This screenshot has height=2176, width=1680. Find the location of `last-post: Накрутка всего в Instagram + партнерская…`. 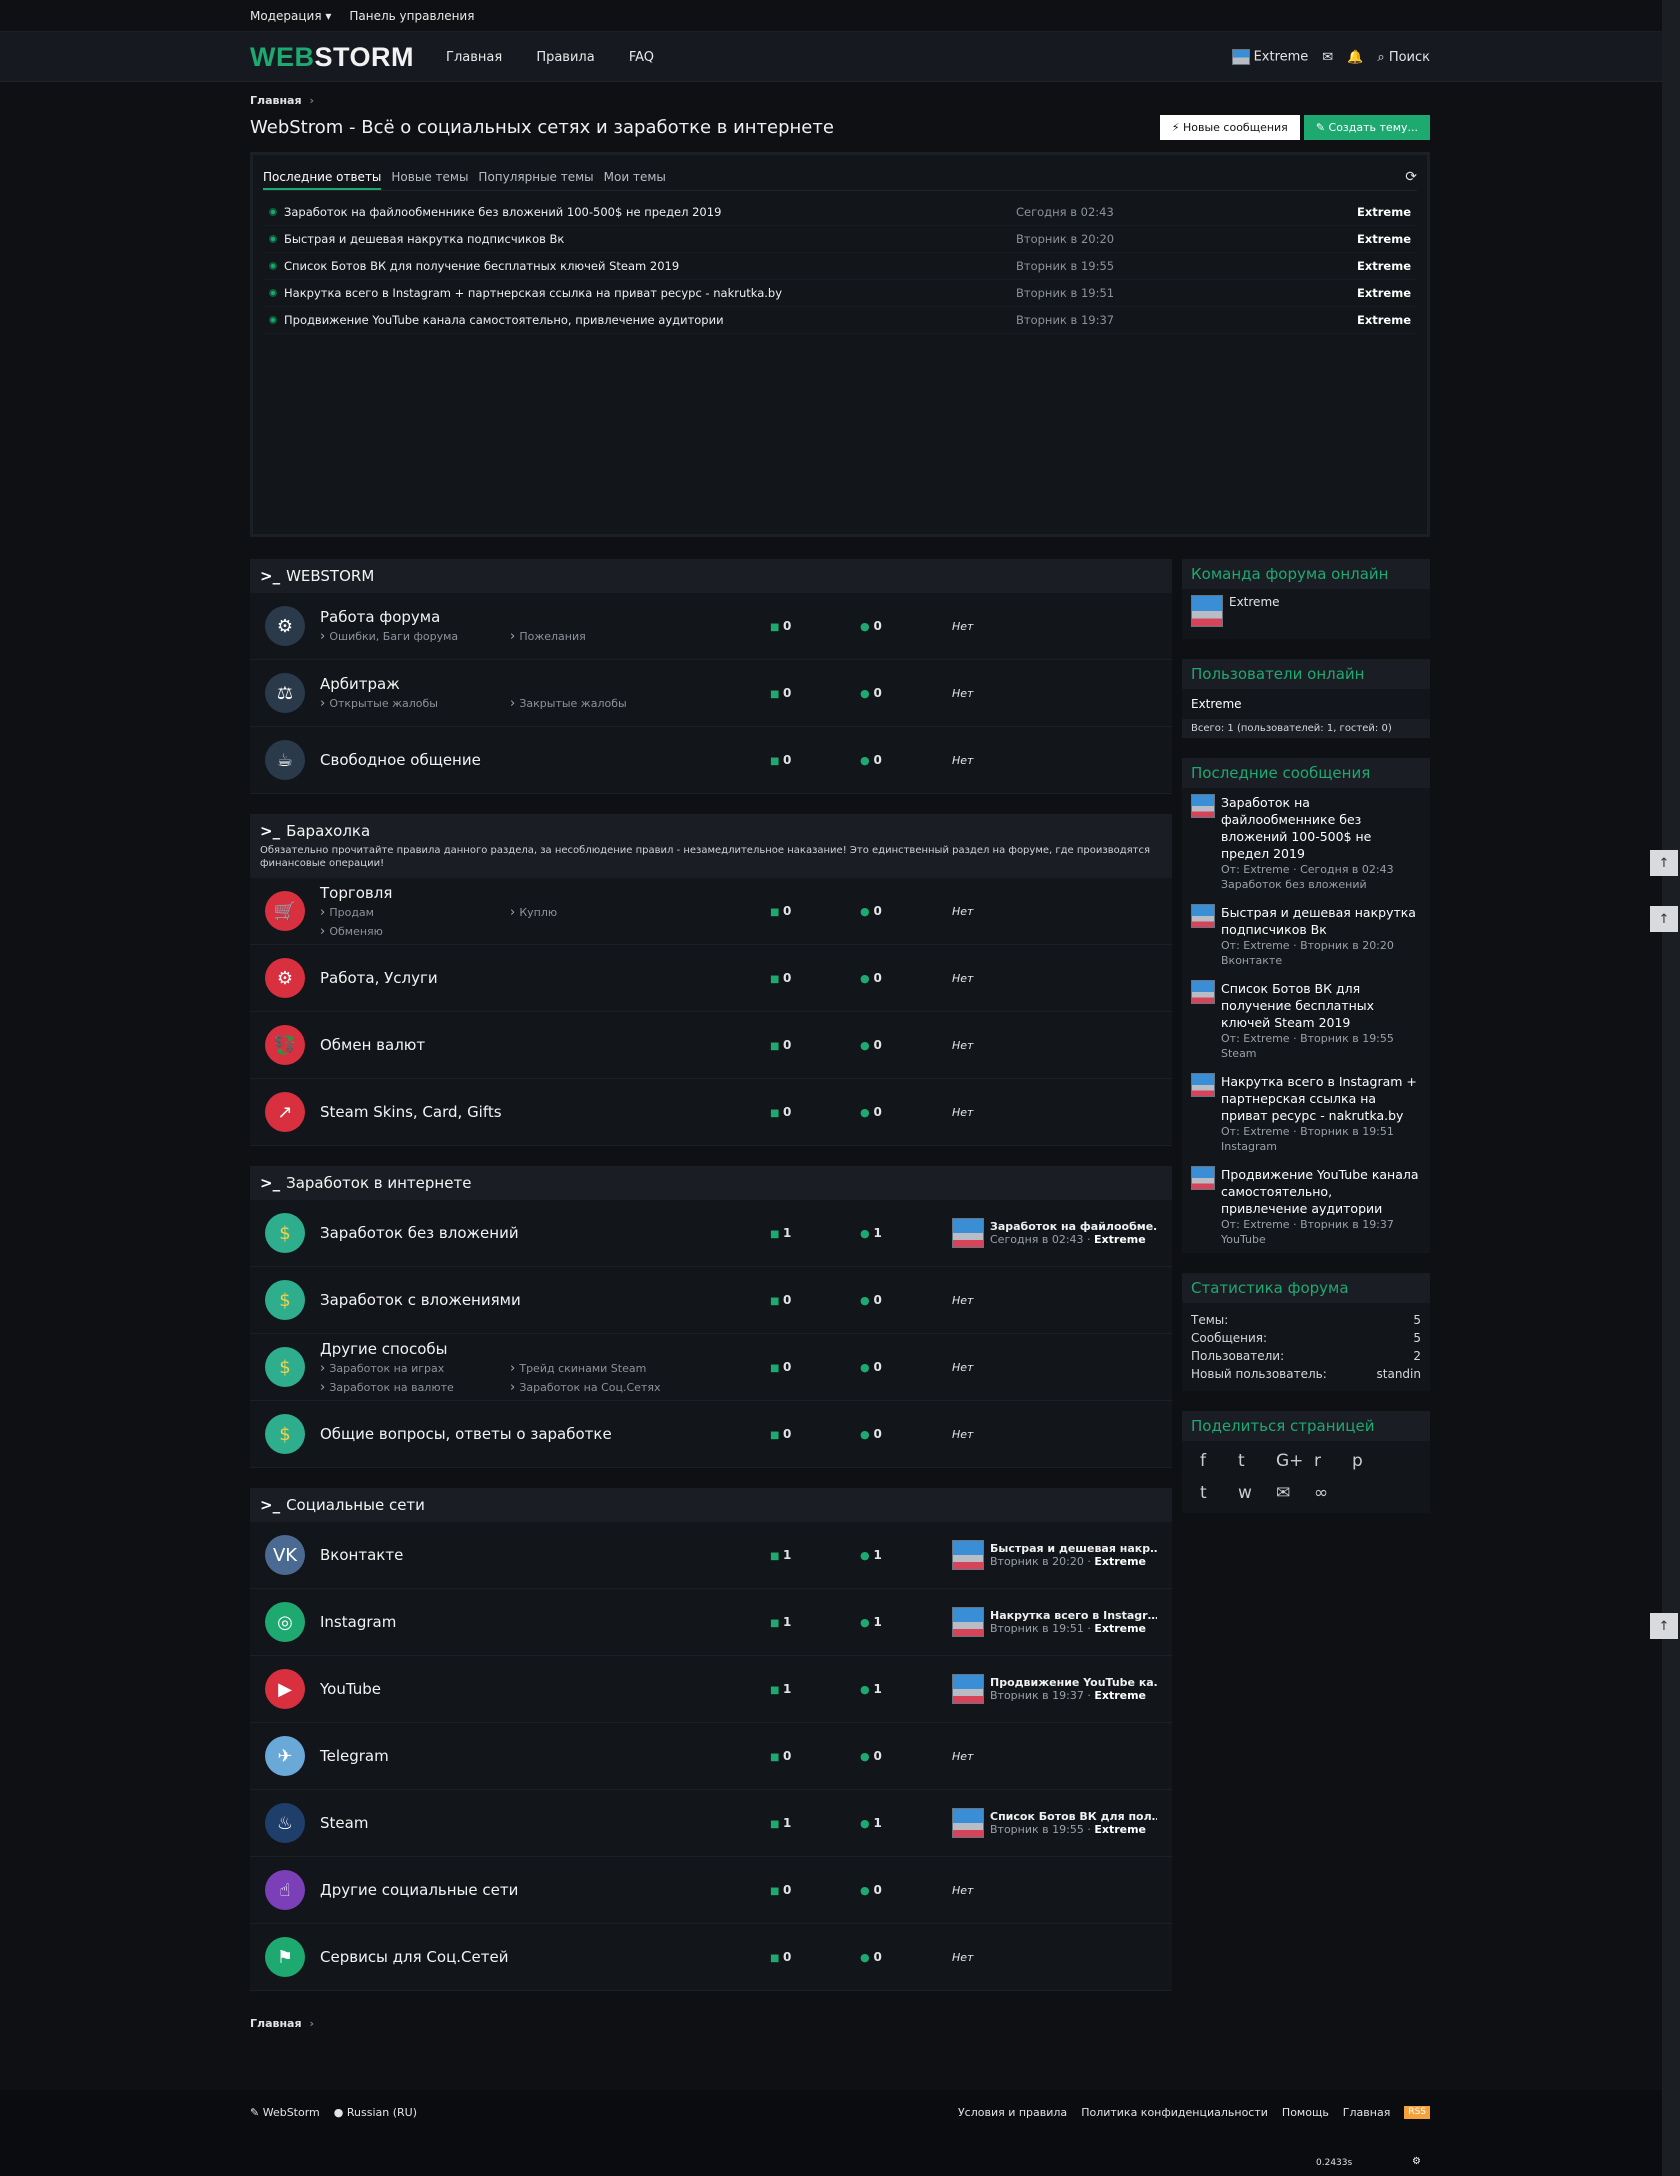

last-post: Накрутка всего в Instagram + партнерская… is located at coordinates (1054, 1622).